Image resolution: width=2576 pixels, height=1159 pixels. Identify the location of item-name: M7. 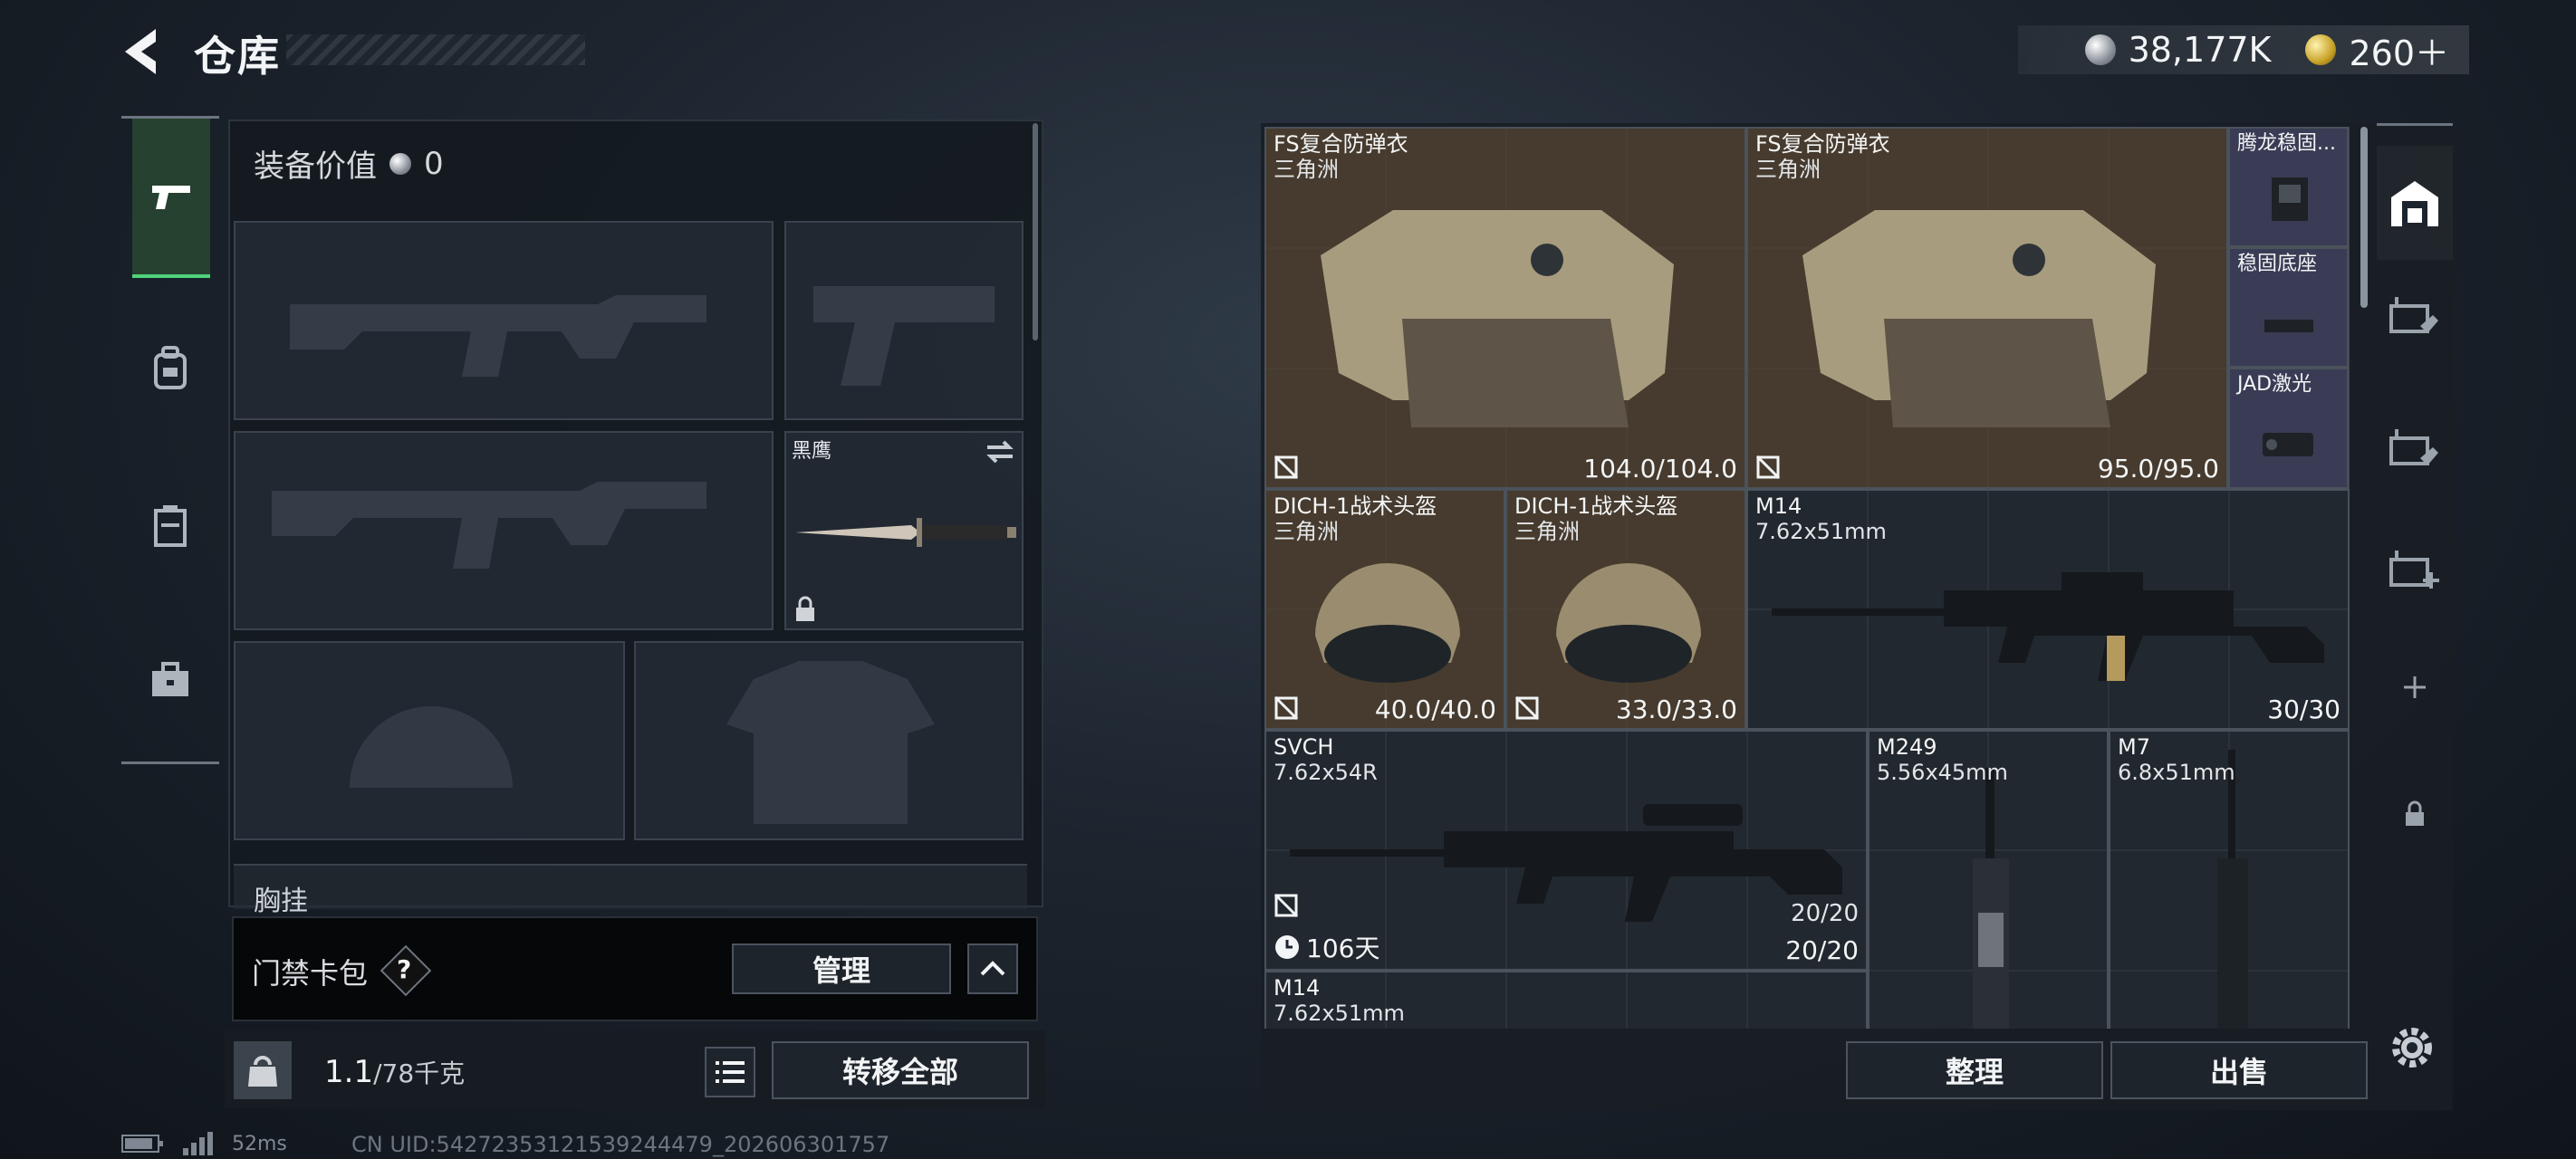
(2134, 747).